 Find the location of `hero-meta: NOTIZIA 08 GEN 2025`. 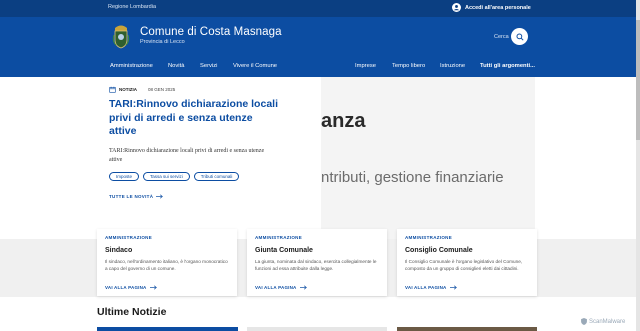

hero-meta: NOTIZIA 08 GEN 2025 is located at coordinates (142, 89).